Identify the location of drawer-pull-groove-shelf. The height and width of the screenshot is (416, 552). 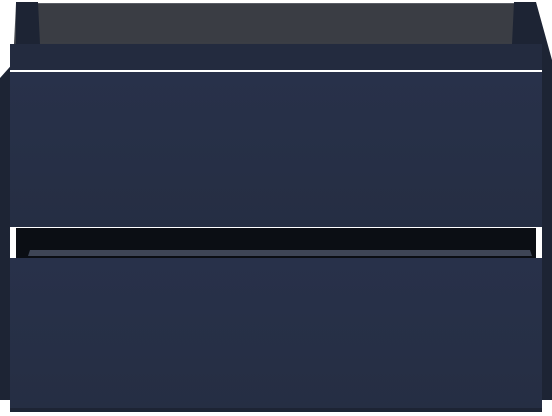
(280, 253).